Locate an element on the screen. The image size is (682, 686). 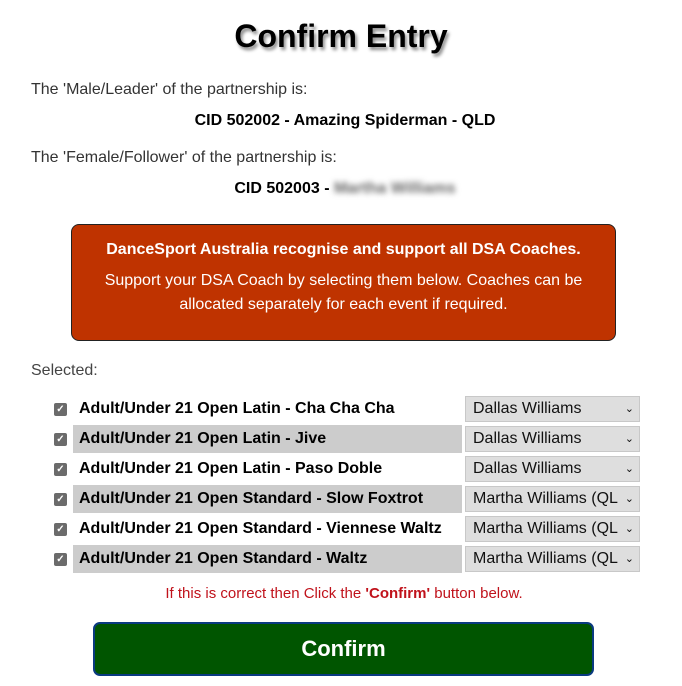
event-name: Adult/Under 21 Open Standard - Waltz is located at coordinates (267, 559).